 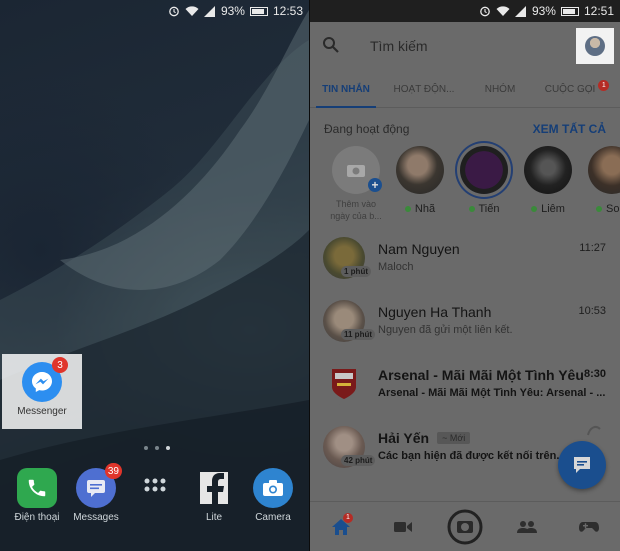 I want to click on conversation-name: Nguyen Ha Thanh, so click(x=435, y=312).